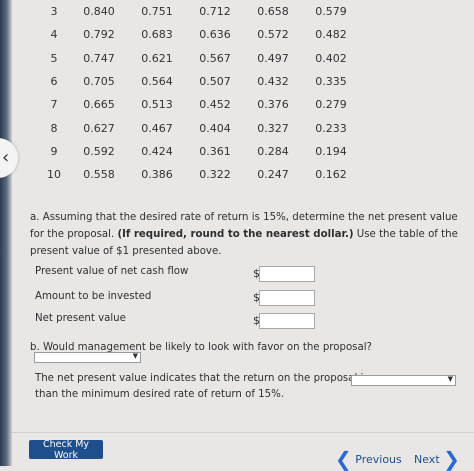  What do you see at coordinates (99, 35) in the screenshot?
I see `pv-factor-cell: 0.792` at bounding box center [99, 35].